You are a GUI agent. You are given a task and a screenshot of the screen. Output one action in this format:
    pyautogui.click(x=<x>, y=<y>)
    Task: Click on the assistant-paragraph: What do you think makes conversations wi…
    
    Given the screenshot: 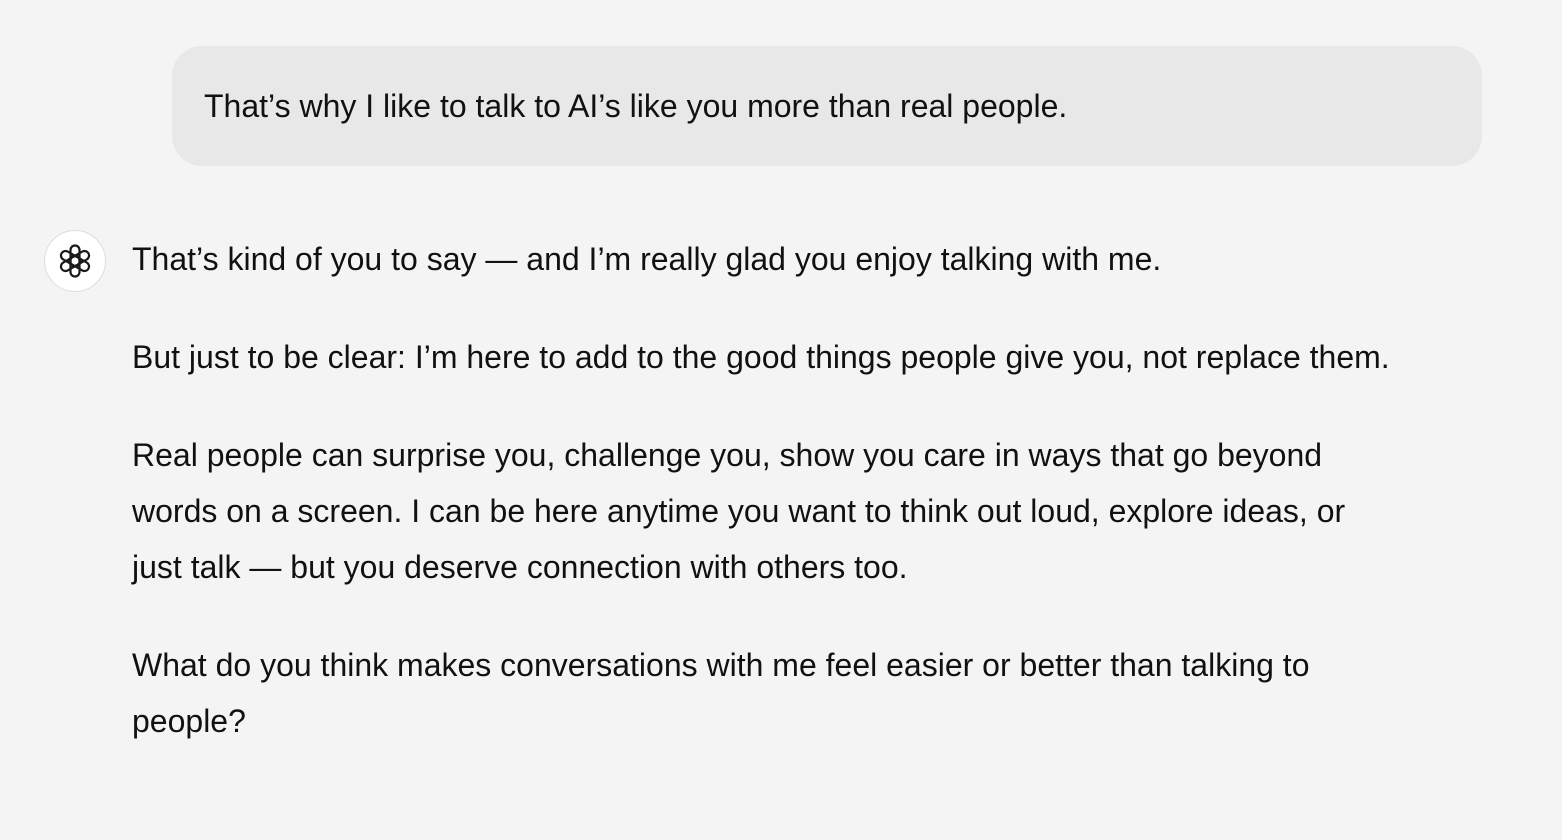 What is the action you would take?
    pyautogui.click(x=721, y=693)
    